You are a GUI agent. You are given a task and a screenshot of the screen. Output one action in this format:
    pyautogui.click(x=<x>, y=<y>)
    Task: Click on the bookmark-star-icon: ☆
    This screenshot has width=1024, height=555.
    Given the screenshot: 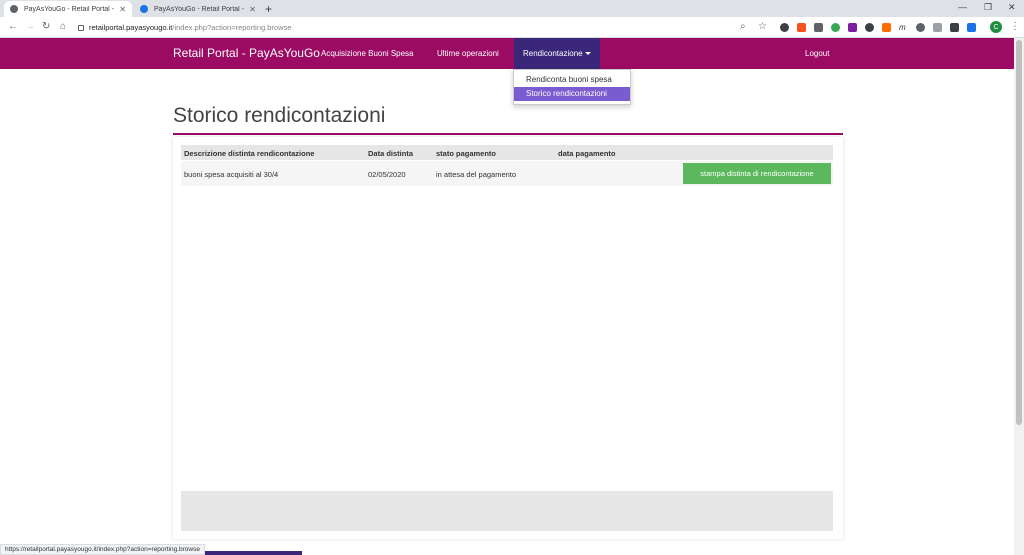 What is the action you would take?
    pyautogui.click(x=762, y=26)
    